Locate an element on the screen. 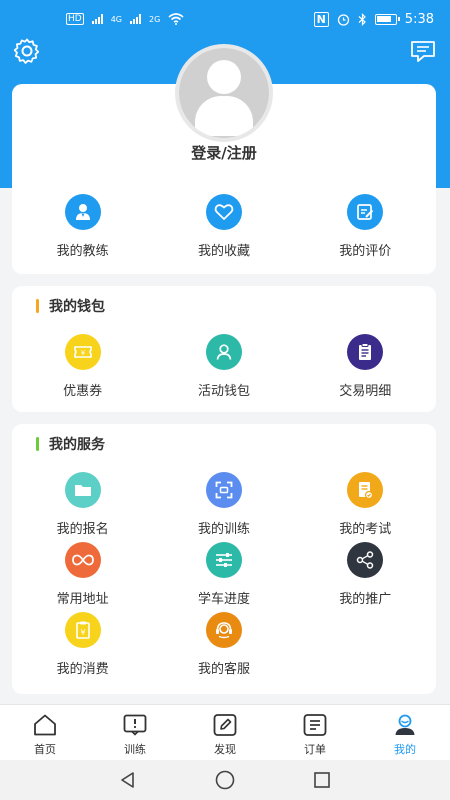  service-item-my-promotion: 我的推广 is located at coordinates (365, 574).